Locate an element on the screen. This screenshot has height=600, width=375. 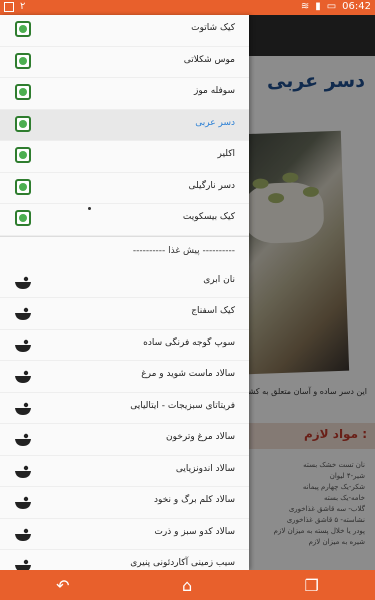
drawer-item-indonesian-salad: سالاد اندونزیایی is located at coordinates (124, 471).